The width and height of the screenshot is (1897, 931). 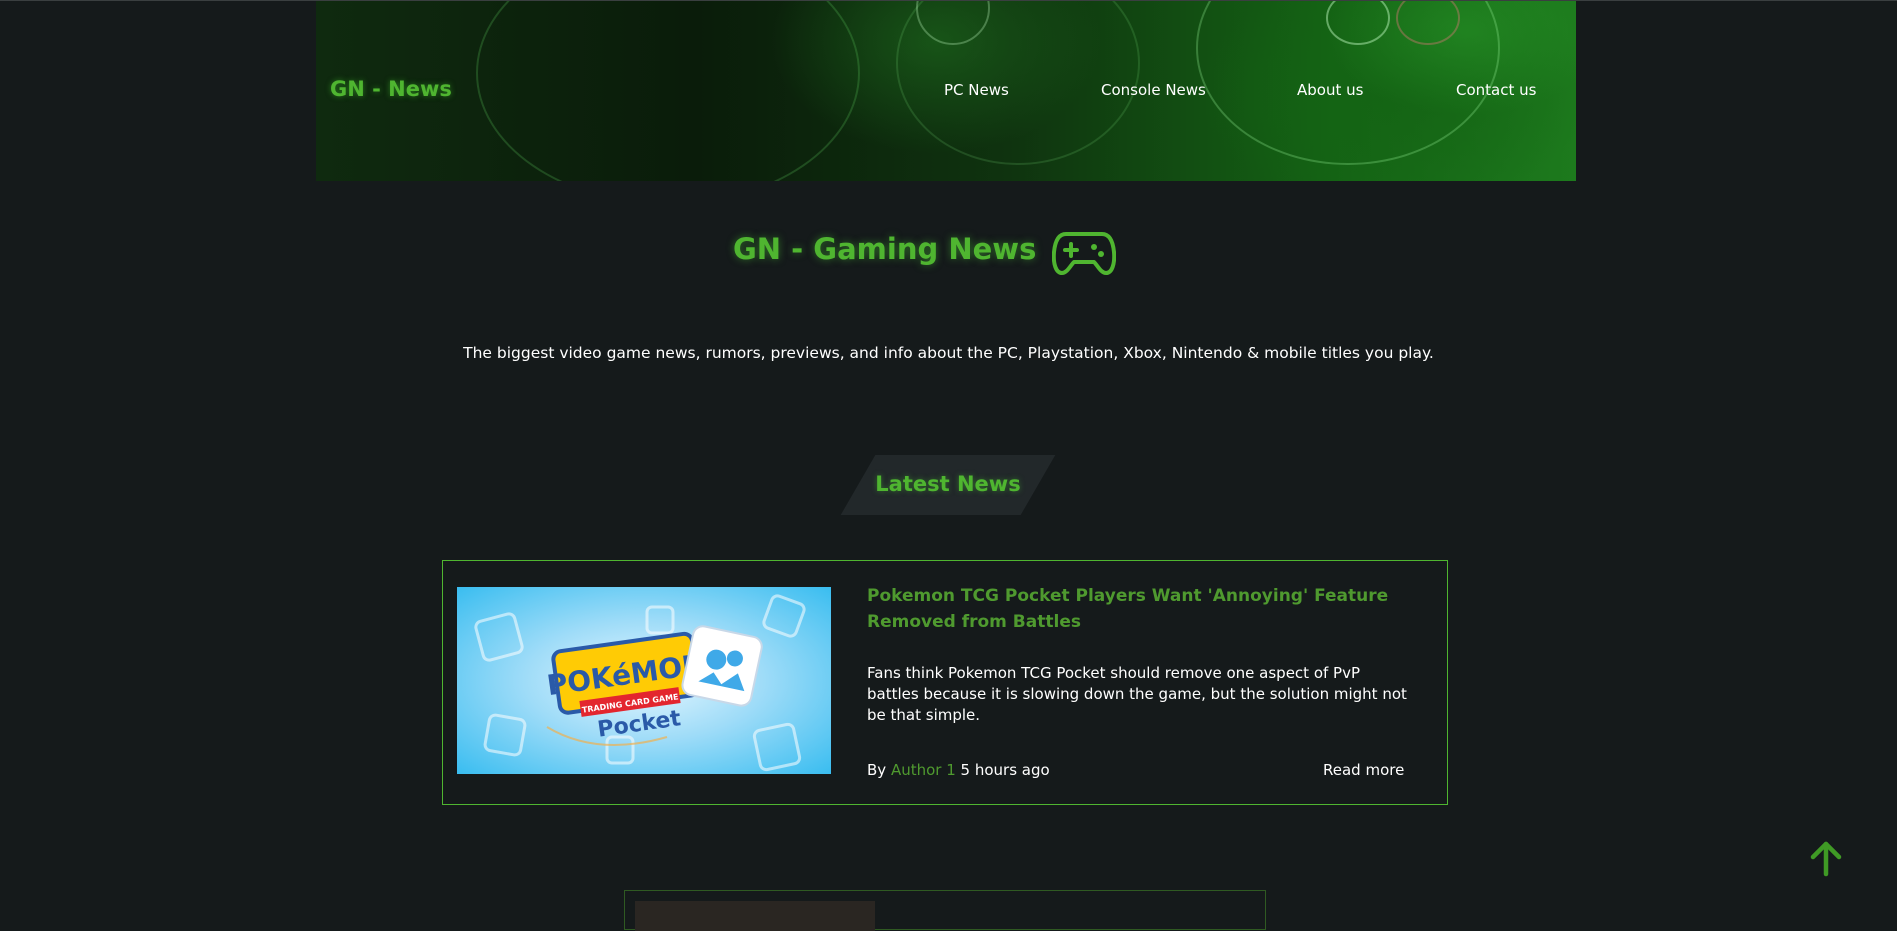 What do you see at coordinates (945, 910) in the screenshot?
I see `news-card-partial` at bounding box center [945, 910].